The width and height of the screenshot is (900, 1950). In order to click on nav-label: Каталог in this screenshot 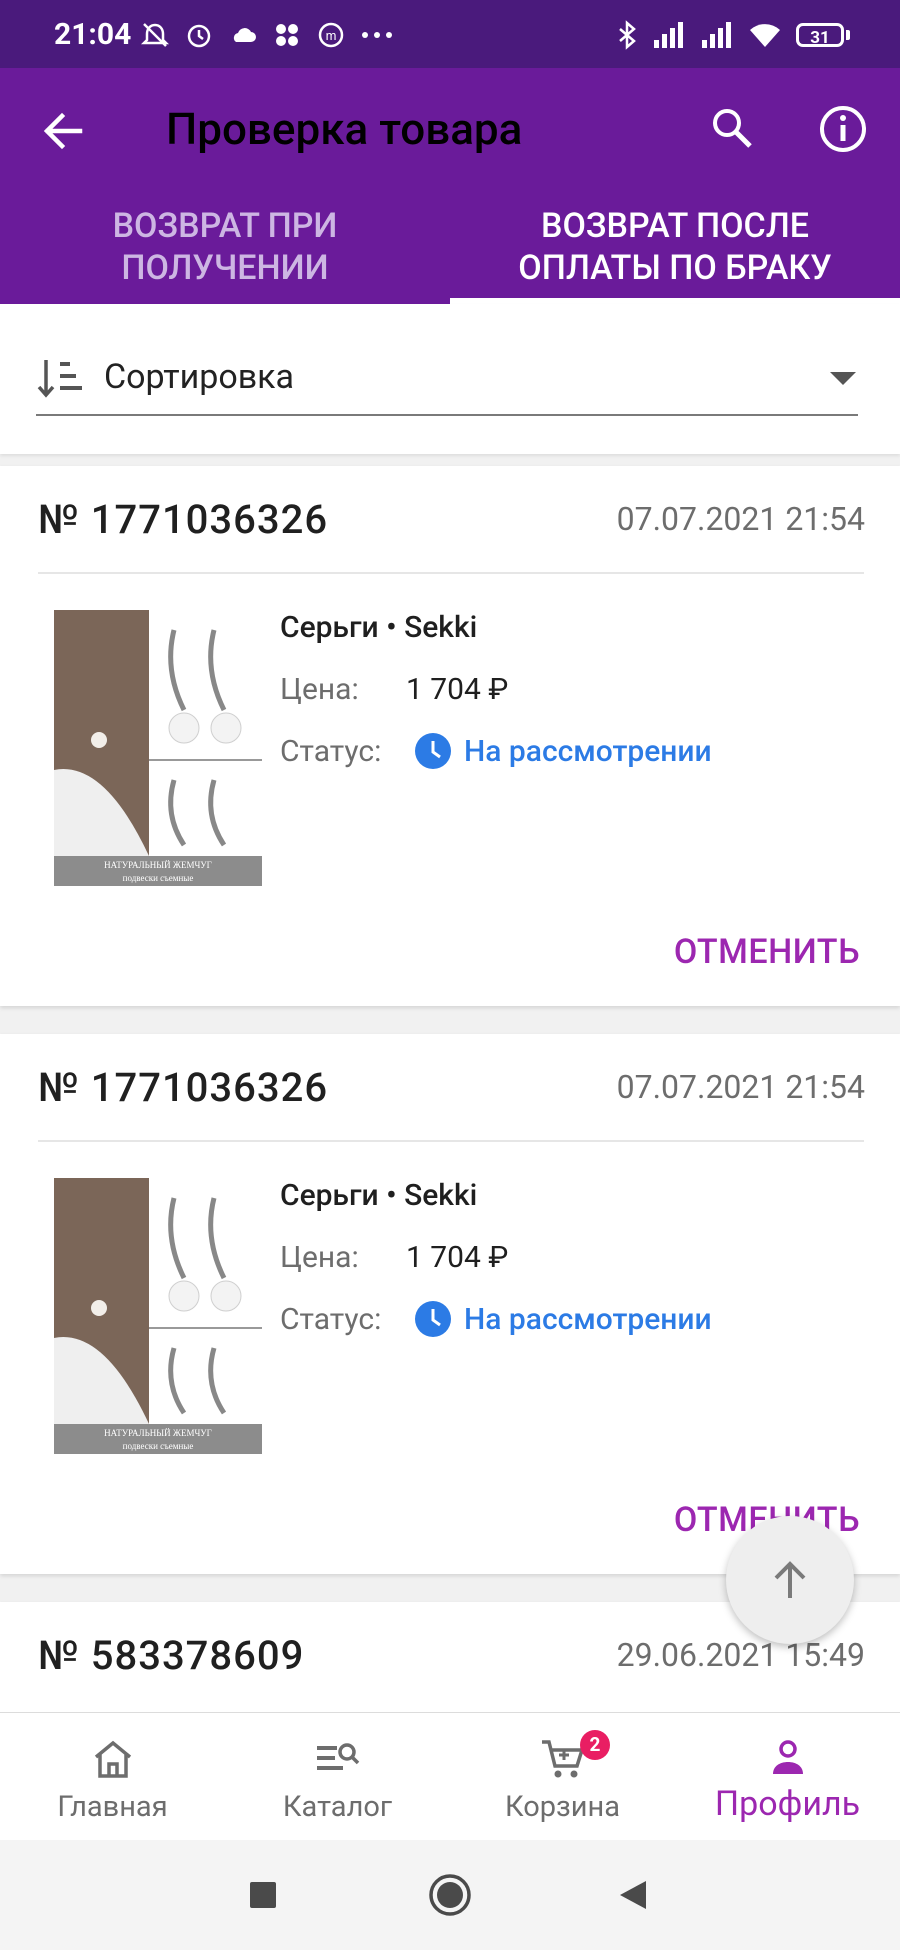, I will do `click(337, 1807)`.